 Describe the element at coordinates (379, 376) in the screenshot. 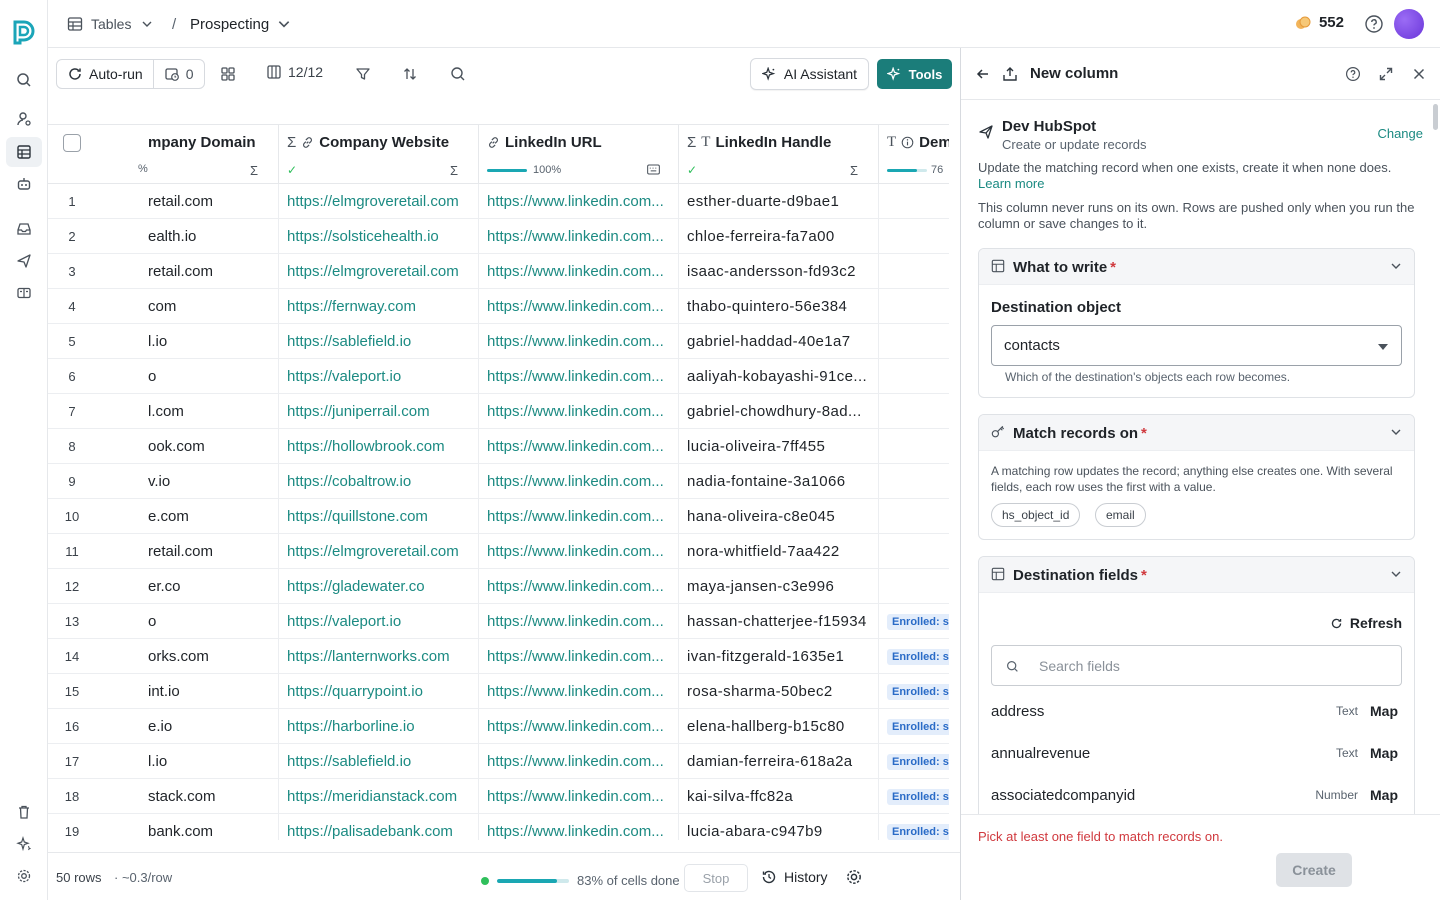

I see `company-website-cell: https://valeport.io` at that location.